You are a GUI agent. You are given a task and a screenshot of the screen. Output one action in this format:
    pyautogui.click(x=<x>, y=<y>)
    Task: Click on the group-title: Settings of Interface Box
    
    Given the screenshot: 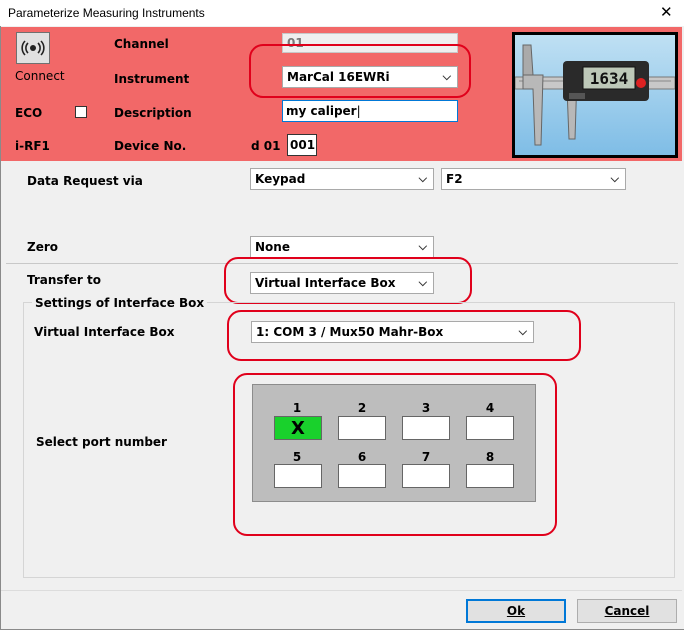 What is the action you would take?
    pyautogui.click(x=120, y=303)
    